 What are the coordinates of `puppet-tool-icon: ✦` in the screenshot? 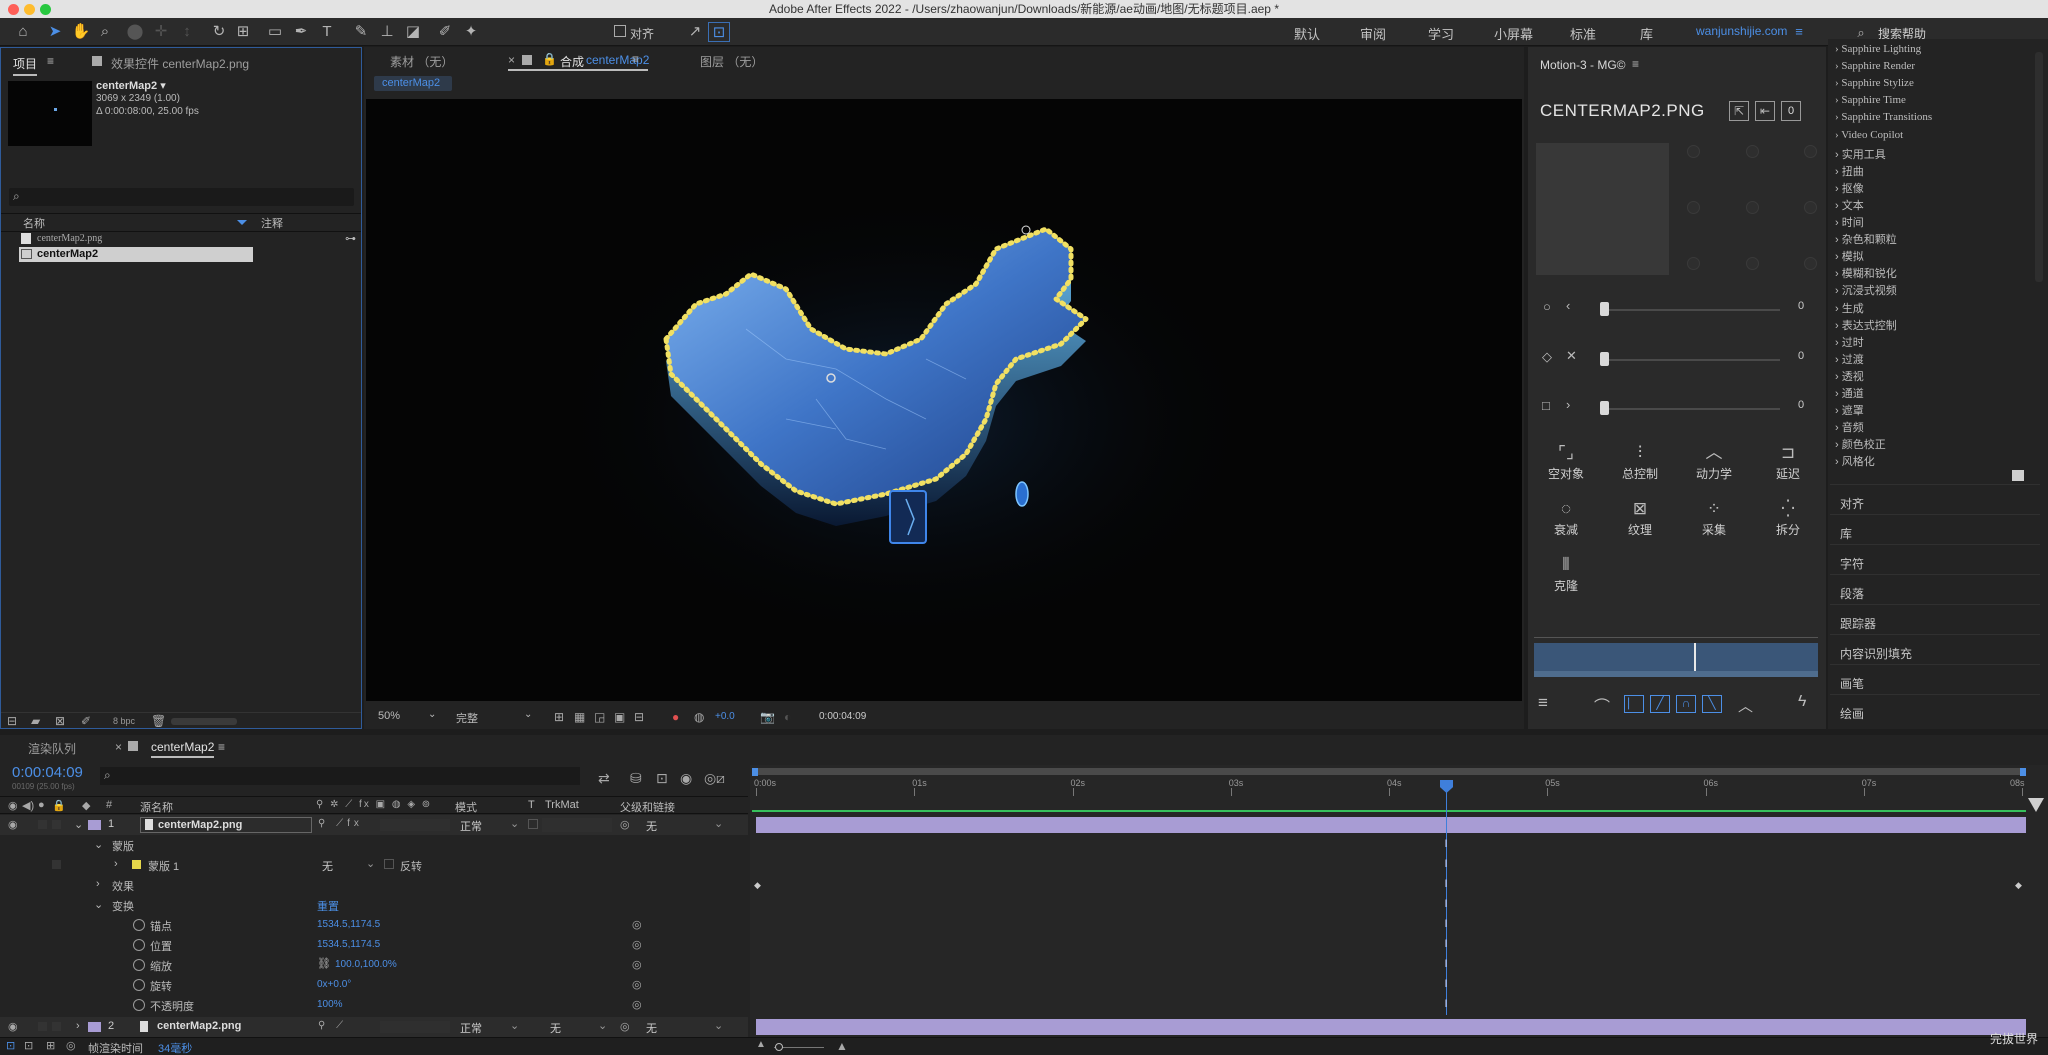 It's located at (471, 32).